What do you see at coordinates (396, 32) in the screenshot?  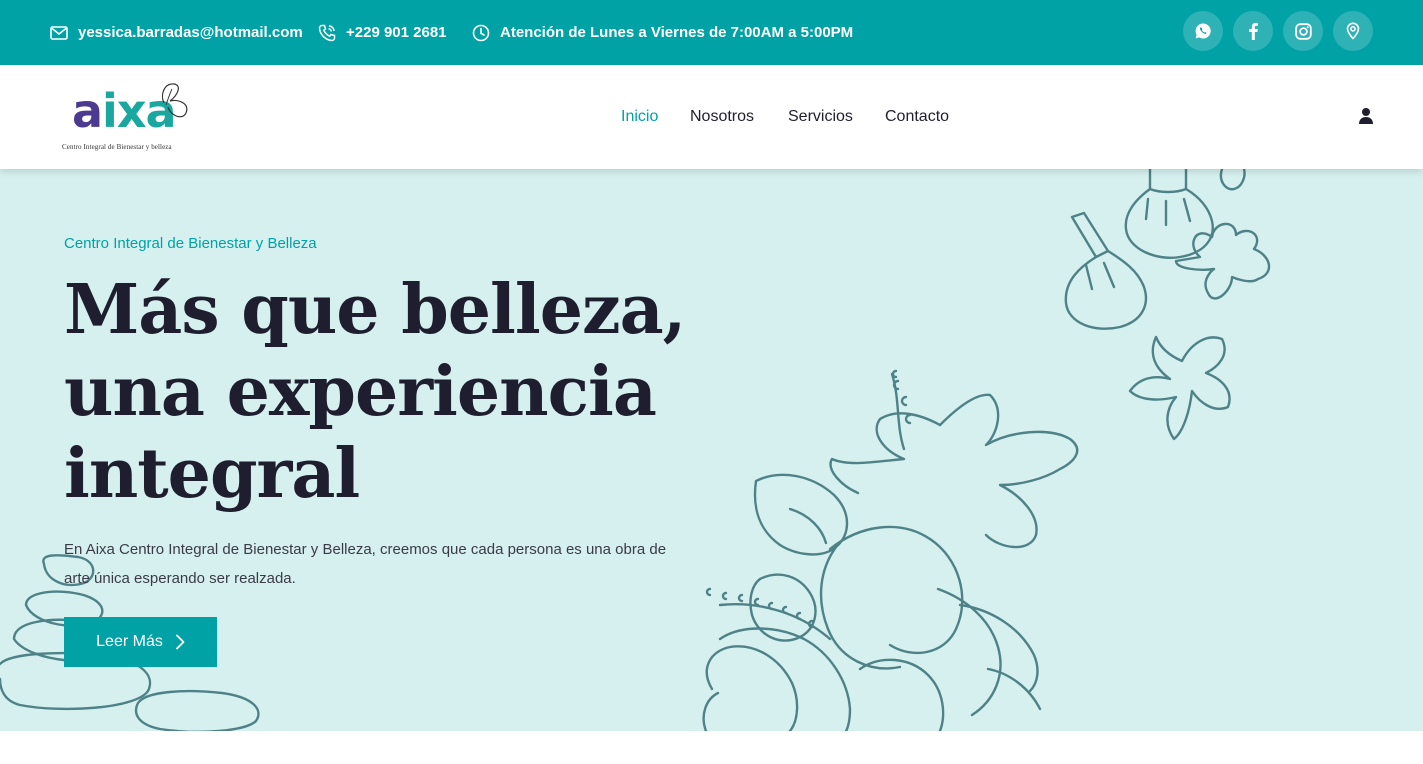 I see `phone-text: +229 901 2681` at bounding box center [396, 32].